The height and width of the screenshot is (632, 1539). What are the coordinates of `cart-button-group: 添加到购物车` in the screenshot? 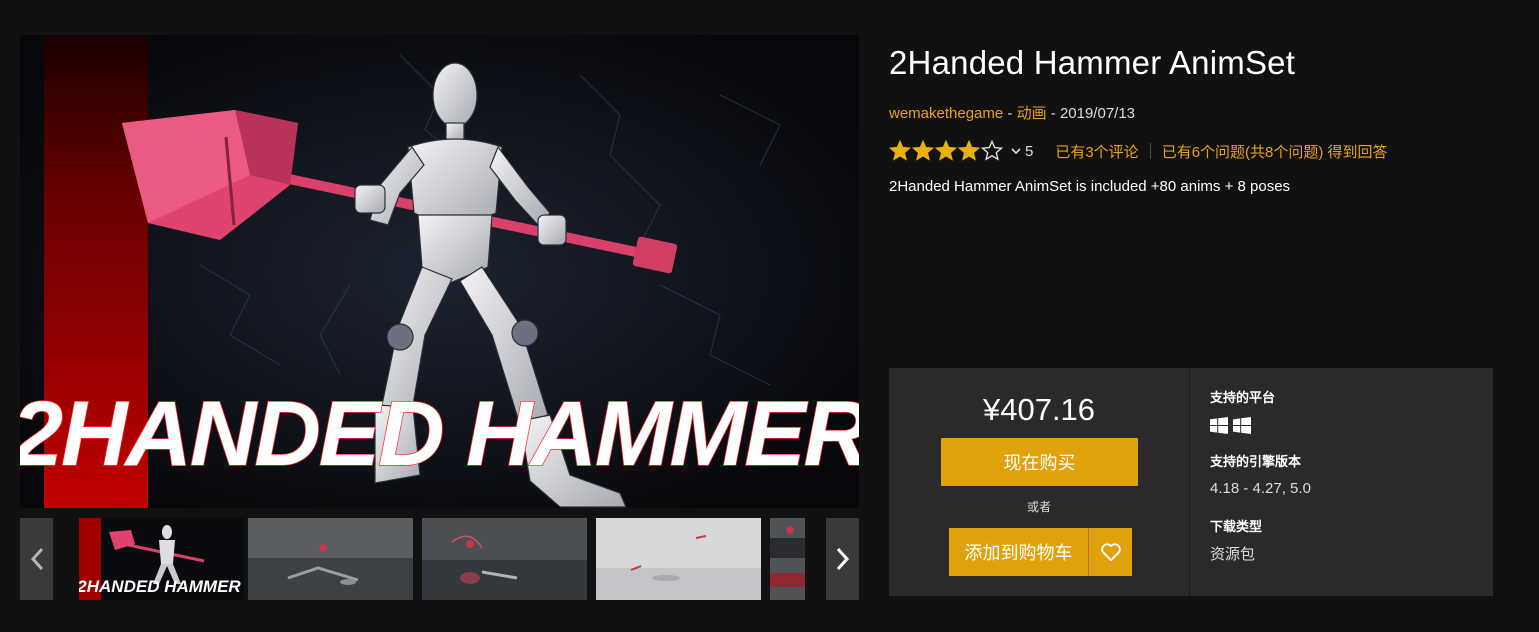 It's located at (1040, 552).